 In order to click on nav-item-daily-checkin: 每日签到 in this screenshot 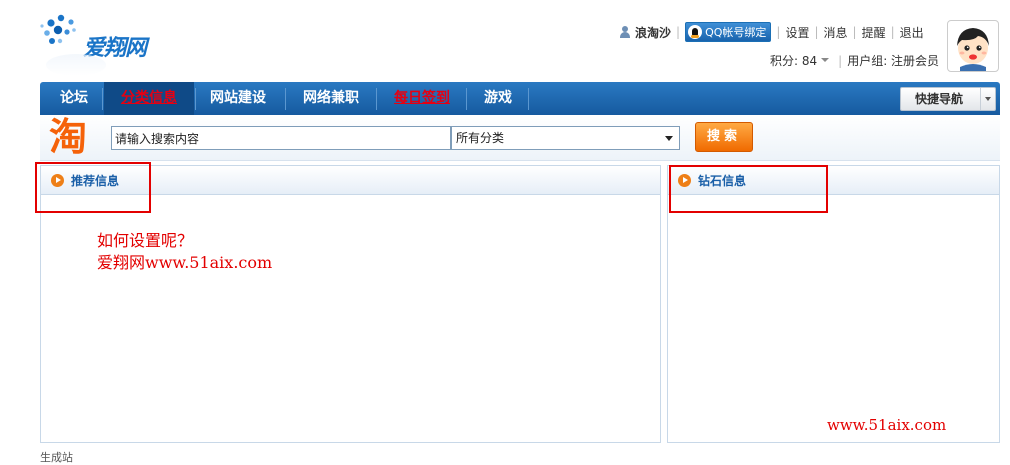, I will do `click(422, 98)`.